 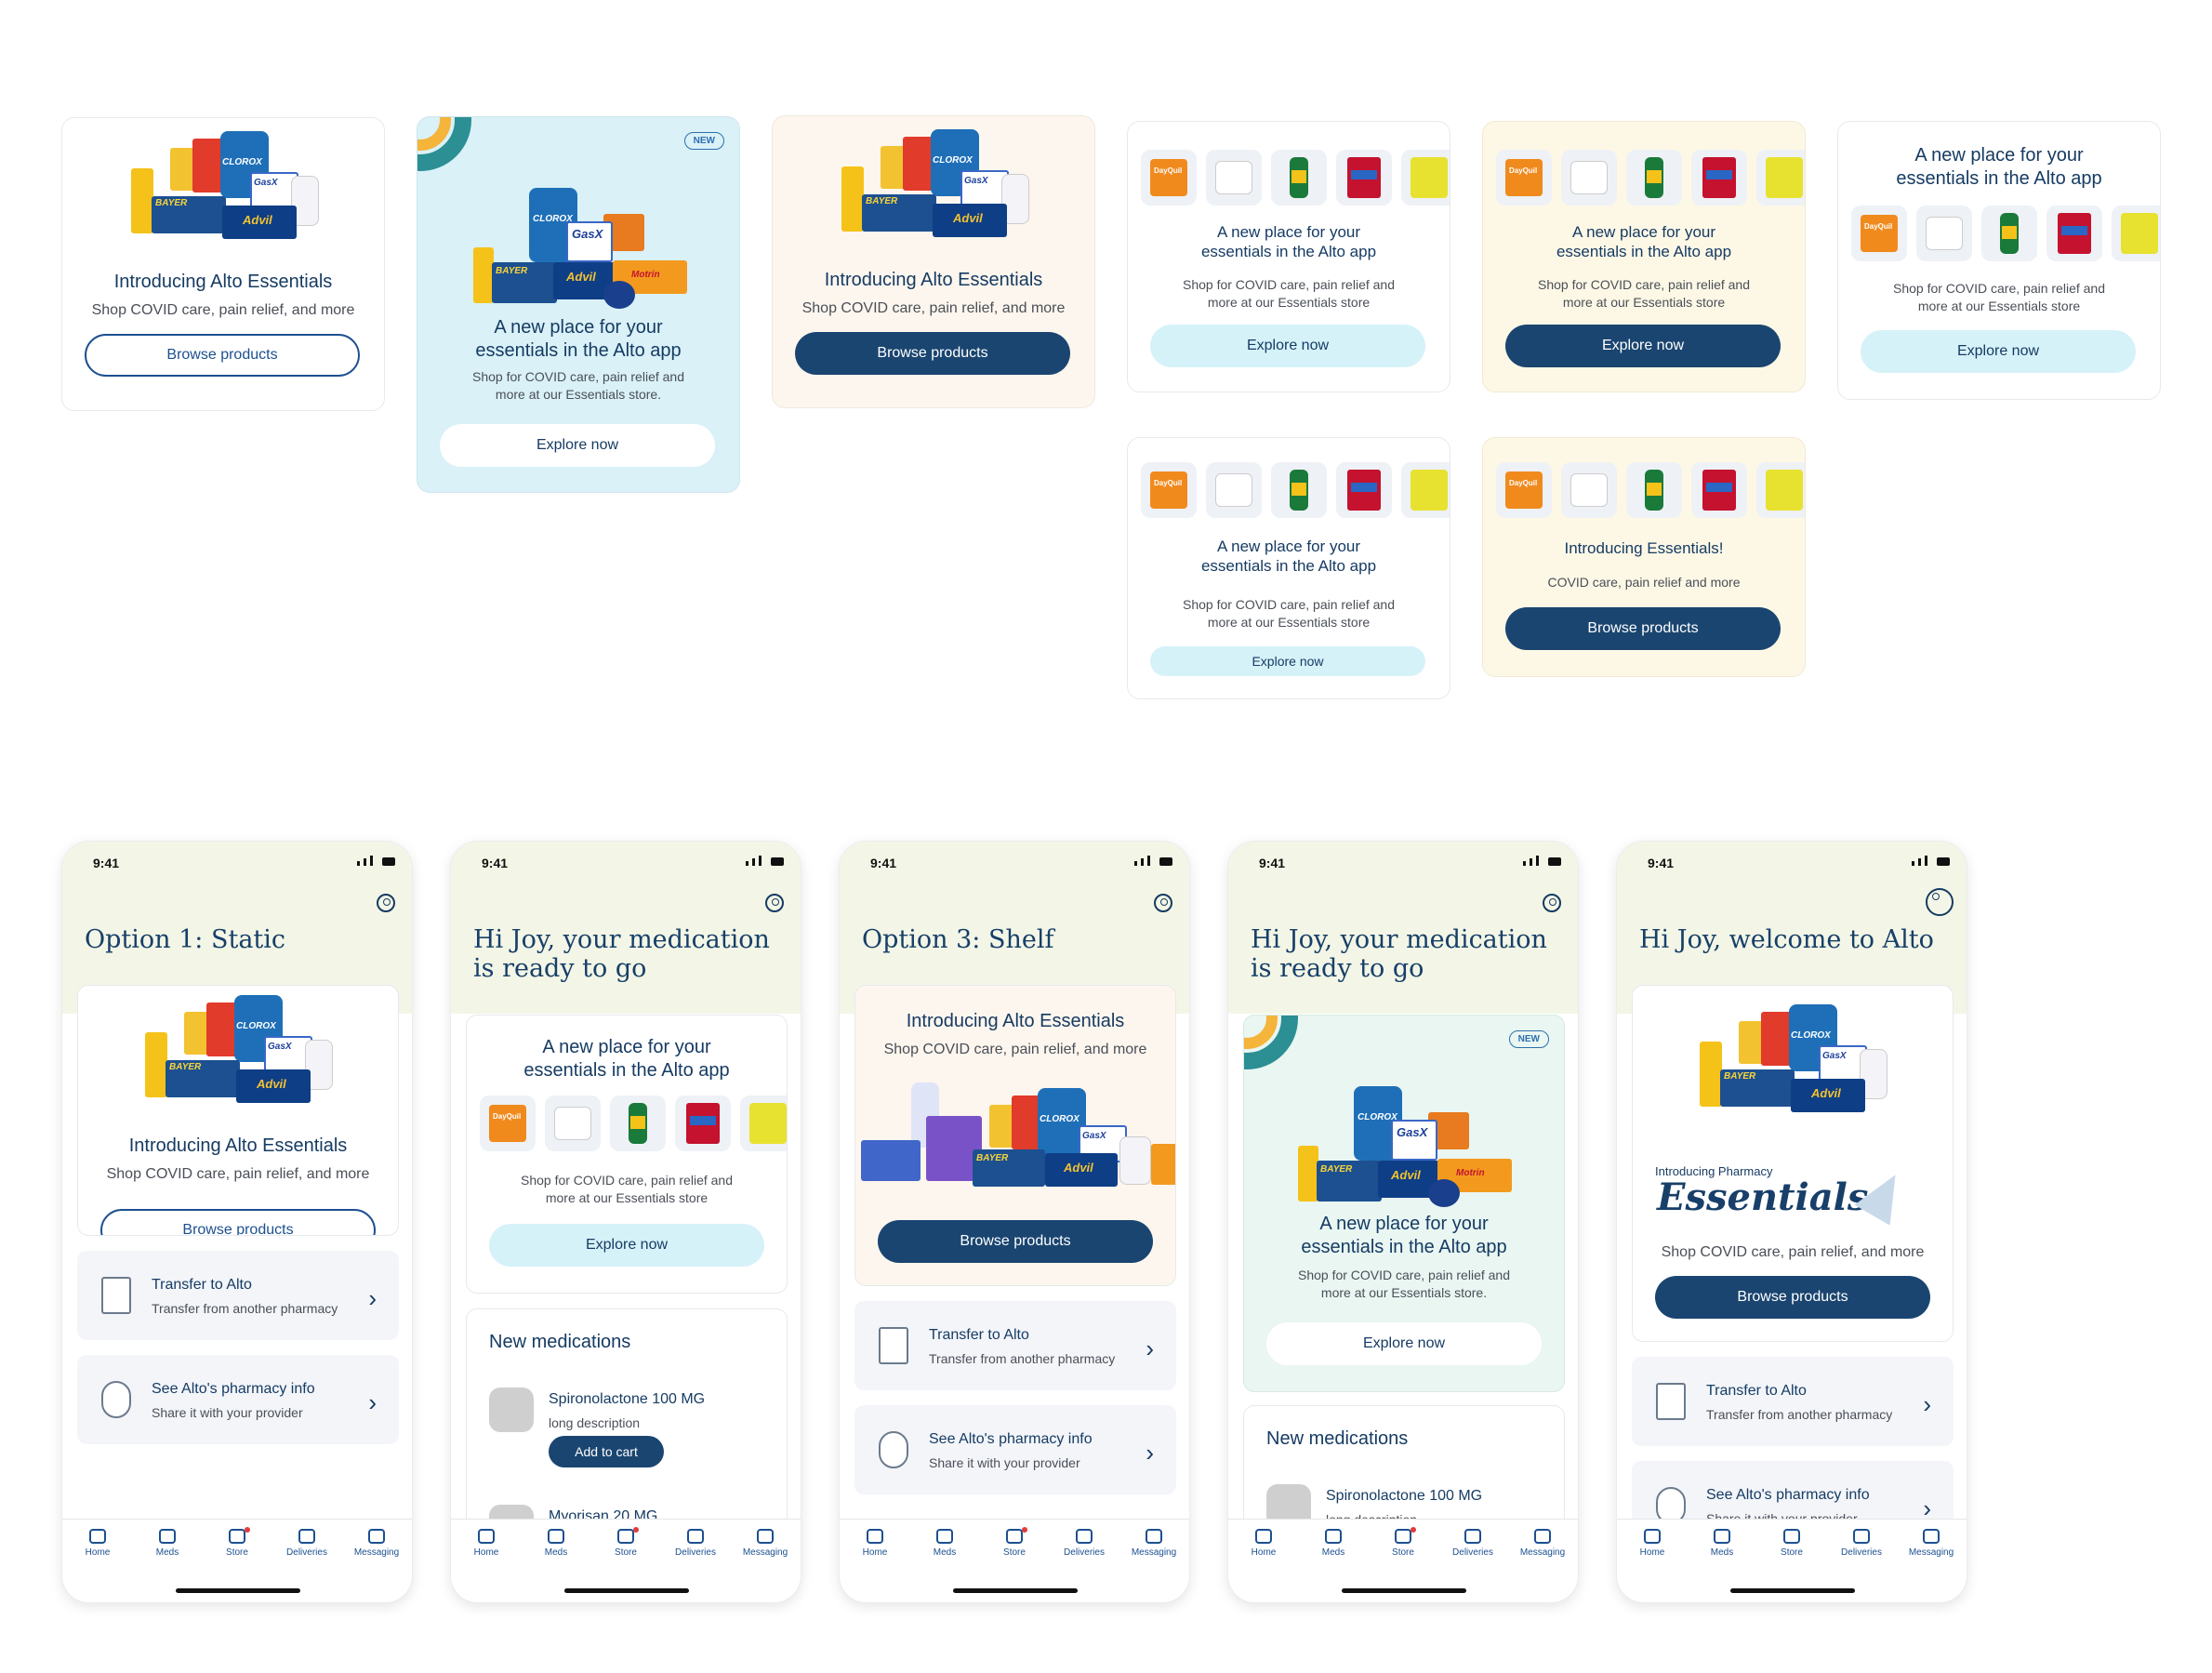 What do you see at coordinates (1364, 178) in the screenshot?
I see `tylenol-tile` at bounding box center [1364, 178].